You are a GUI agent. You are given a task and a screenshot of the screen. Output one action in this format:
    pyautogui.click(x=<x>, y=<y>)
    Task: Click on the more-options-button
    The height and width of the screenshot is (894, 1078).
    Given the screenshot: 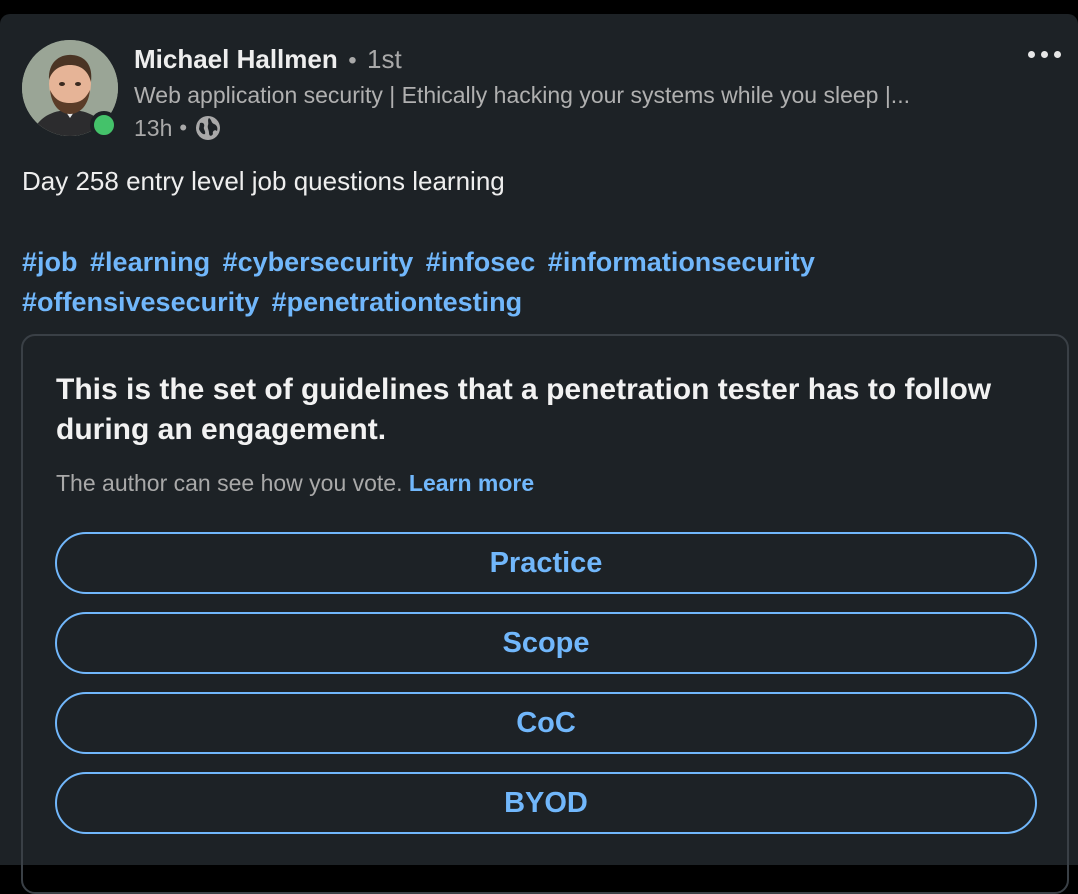 What is the action you would take?
    pyautogui.click(x=1044, y=54)
    